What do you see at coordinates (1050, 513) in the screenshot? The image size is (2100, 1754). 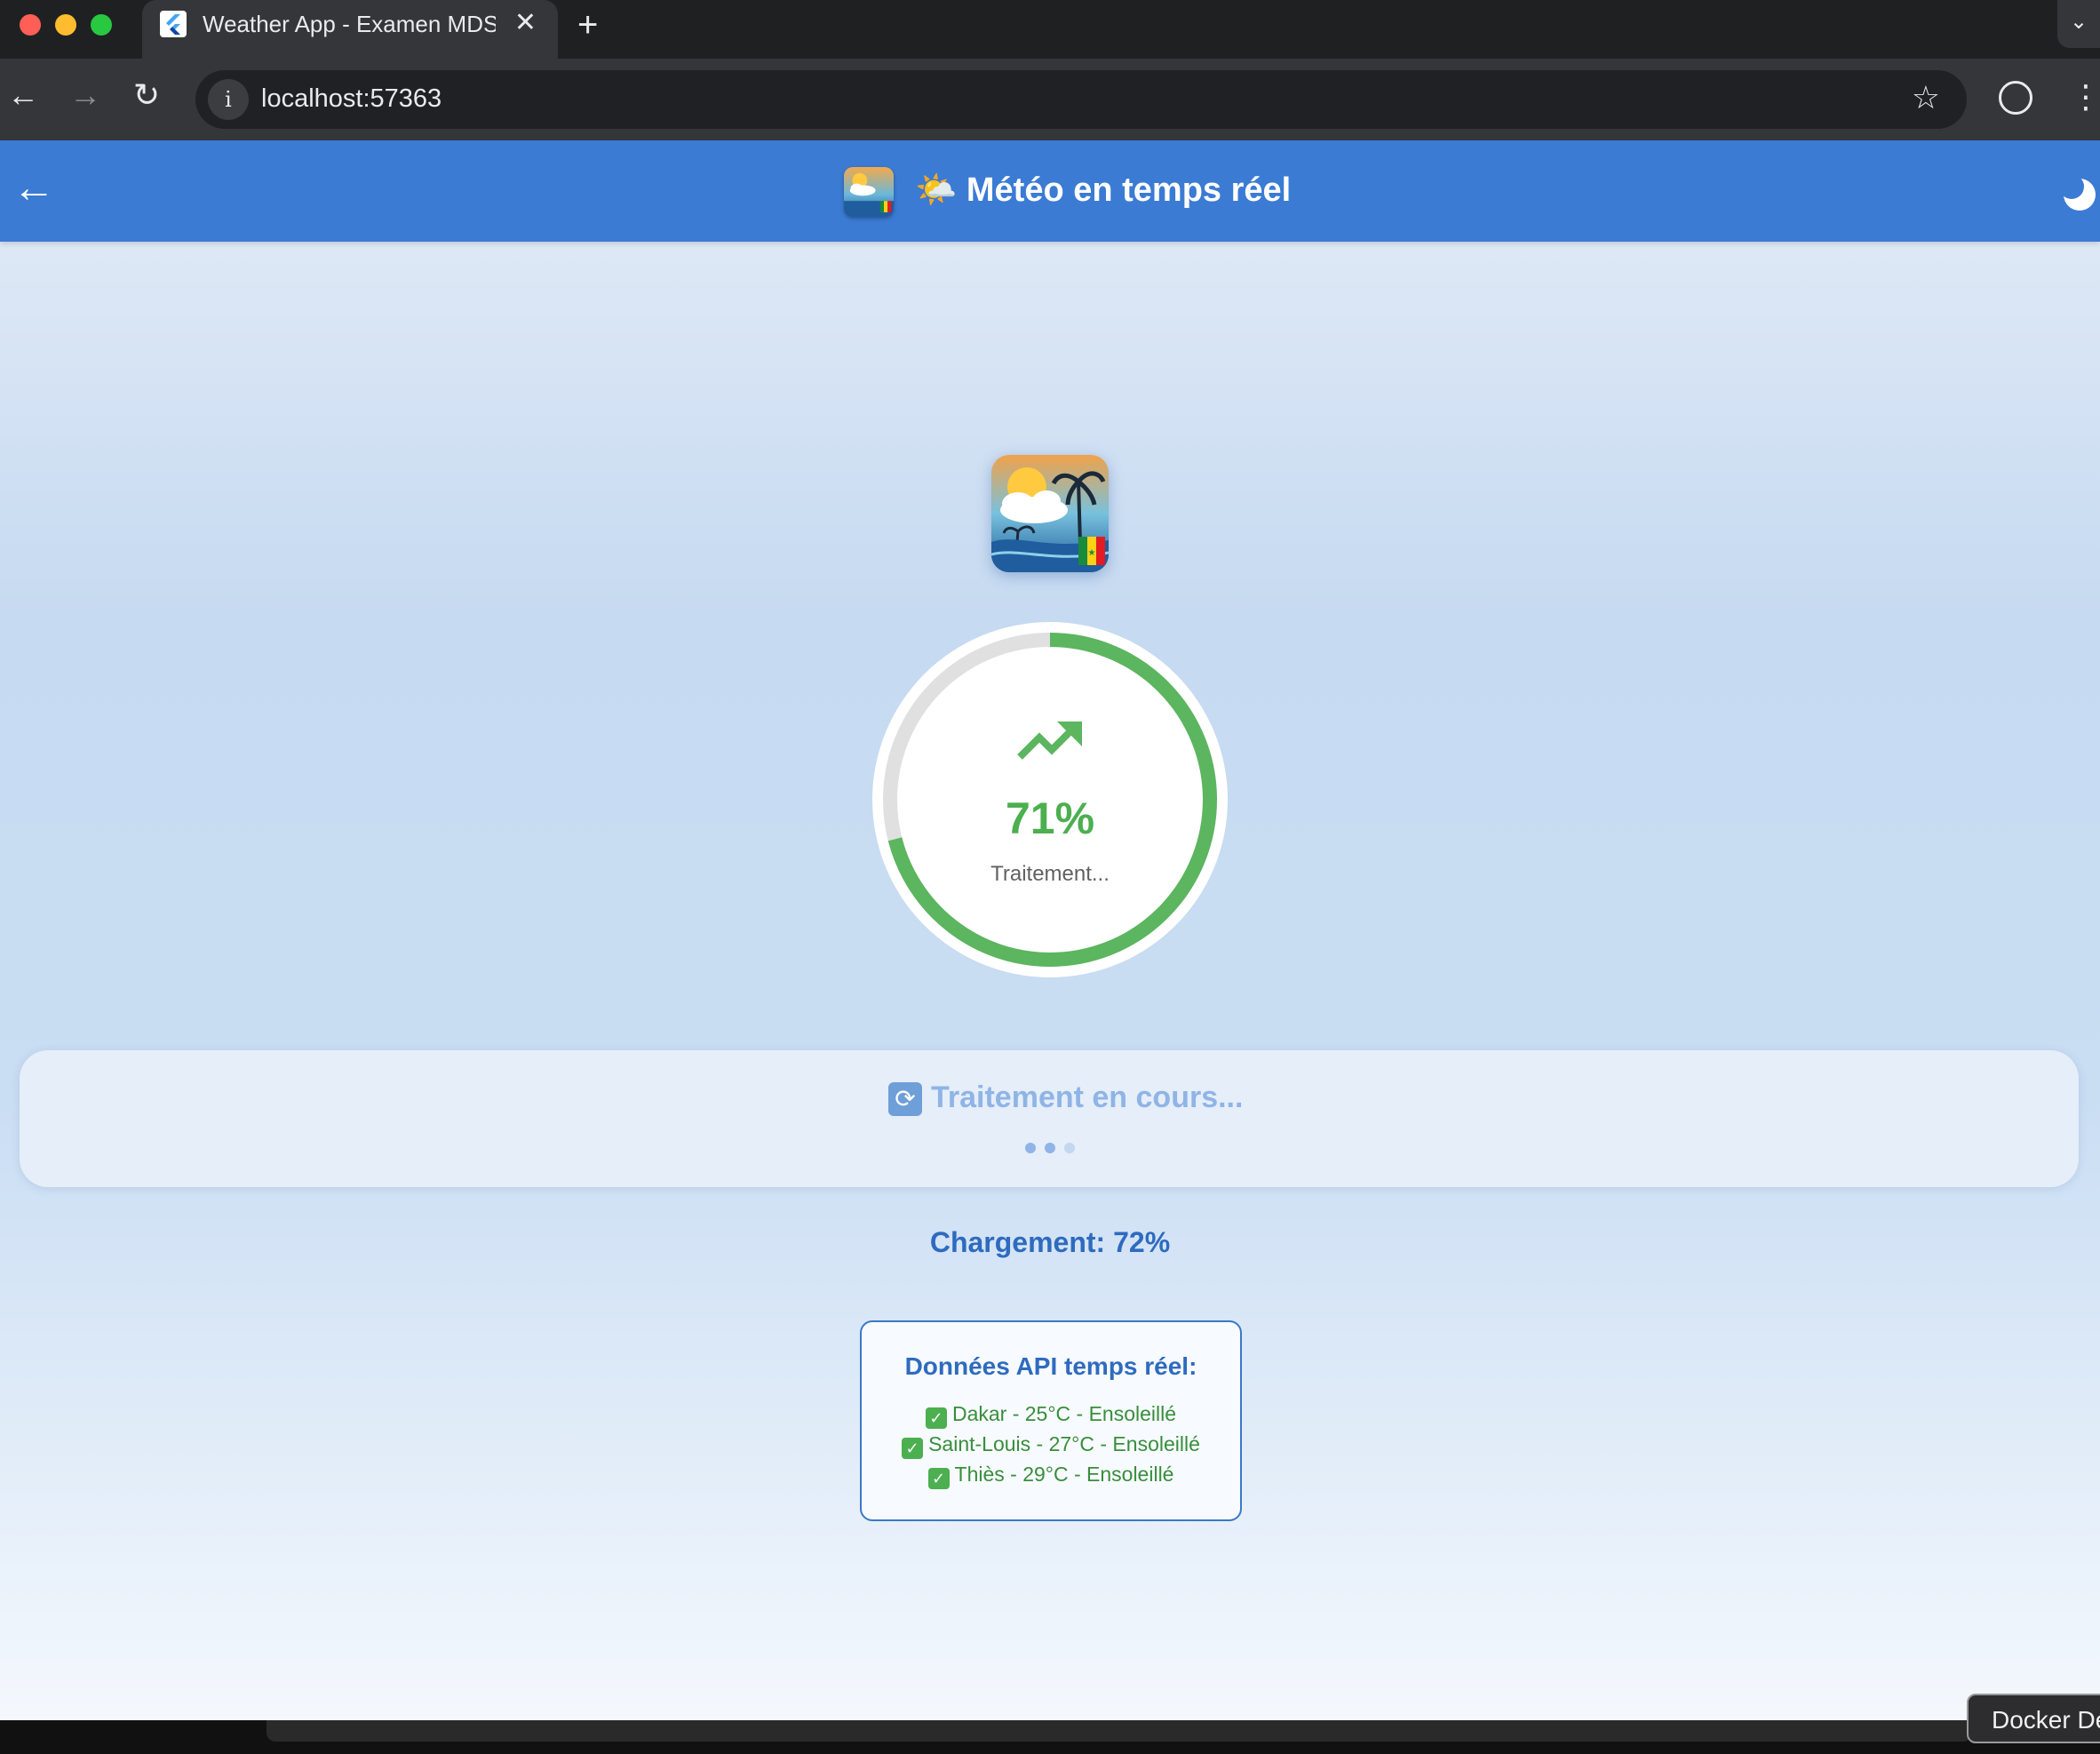 I see `app-logo-icon: ★` at bounding box center [1050, 513].